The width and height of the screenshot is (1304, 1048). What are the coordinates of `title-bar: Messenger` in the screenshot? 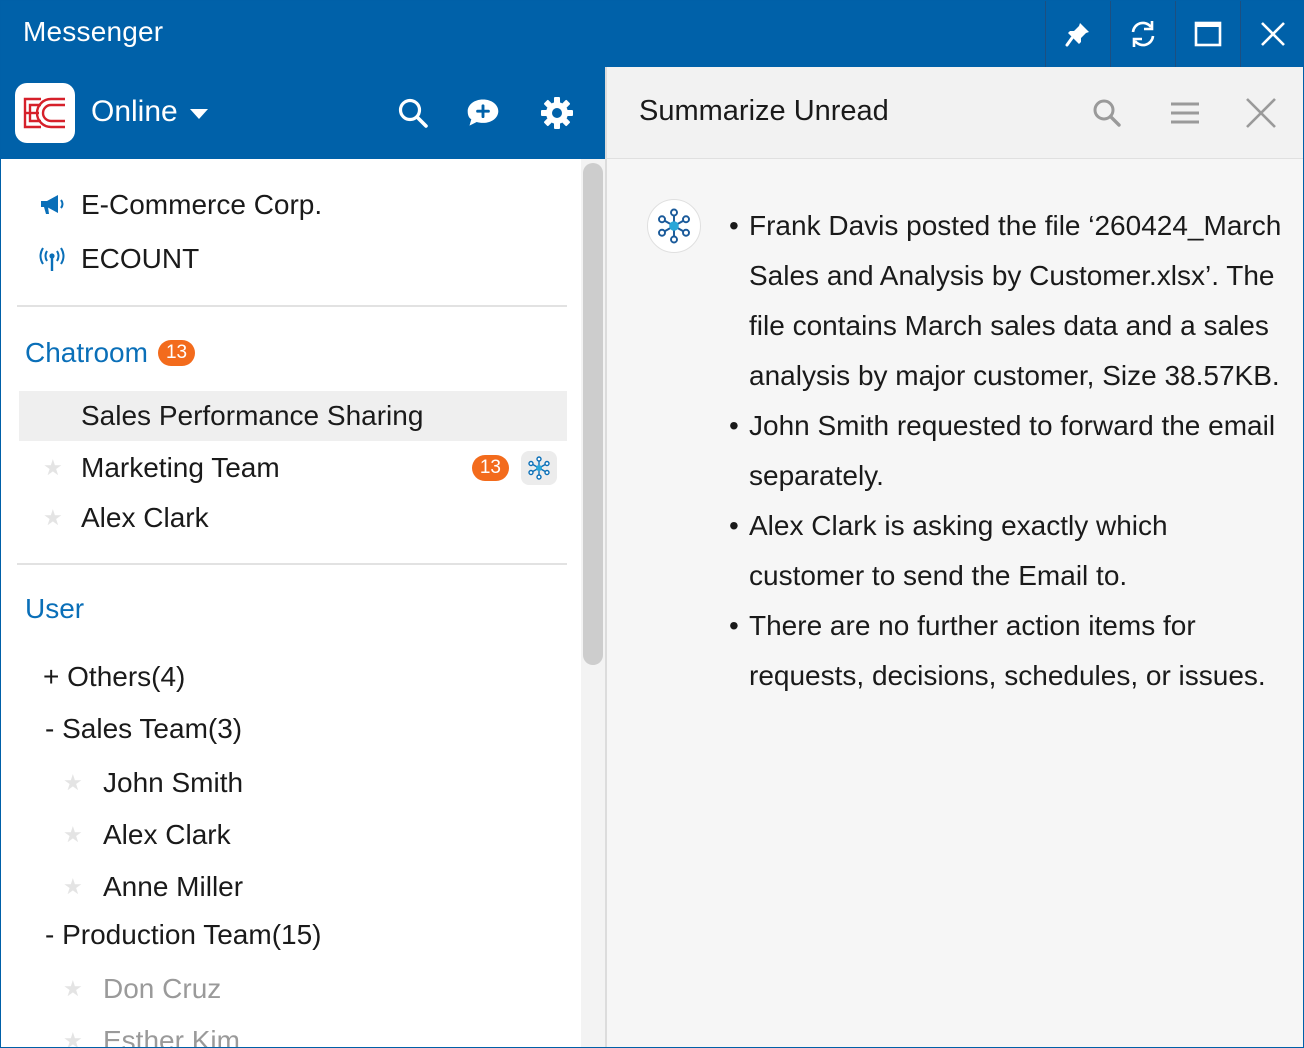 It's located at (652, 34).